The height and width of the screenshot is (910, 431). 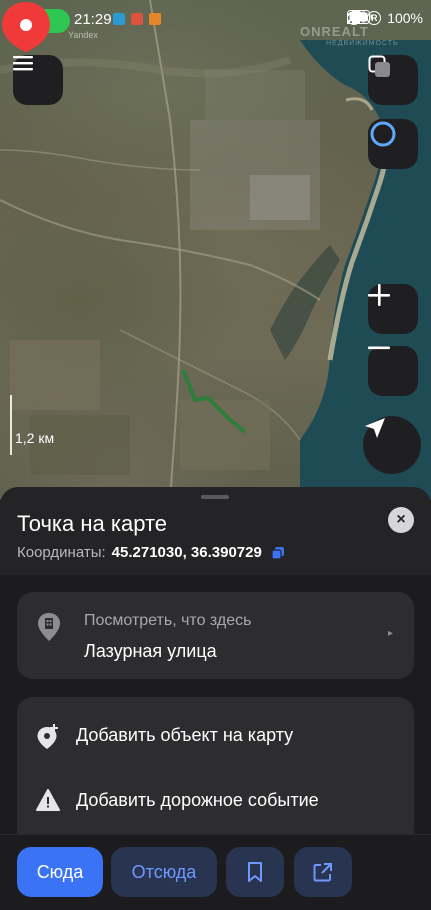 I want to click on status-time: 21:29, so click(x=93, y=19).